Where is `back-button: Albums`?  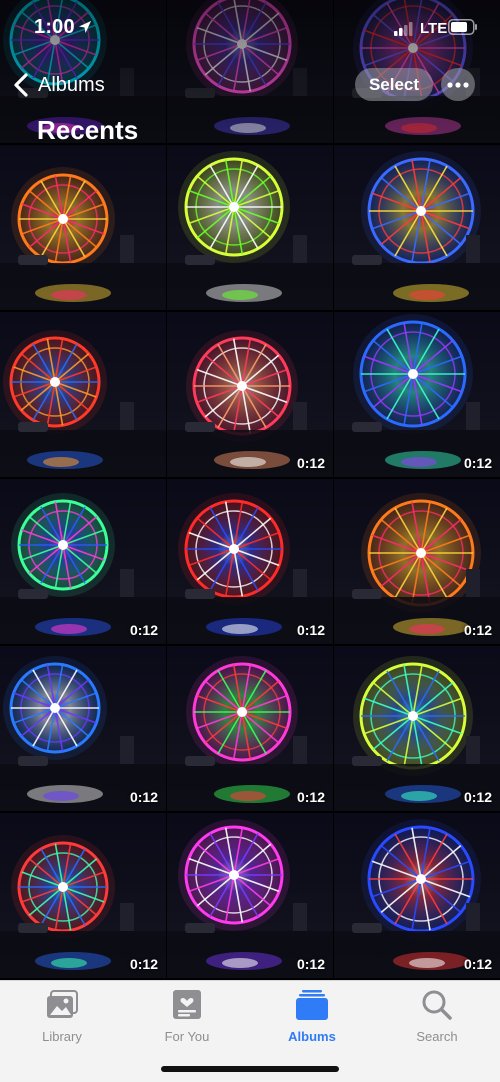 back-button: Albums is located at coordinates (58, 85).